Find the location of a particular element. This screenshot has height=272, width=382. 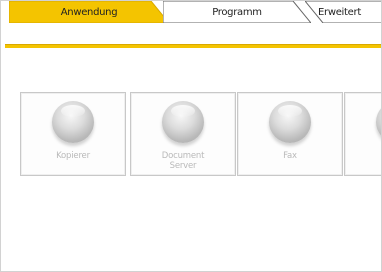

fax-button: Fax is located at coordinates (290, 134).